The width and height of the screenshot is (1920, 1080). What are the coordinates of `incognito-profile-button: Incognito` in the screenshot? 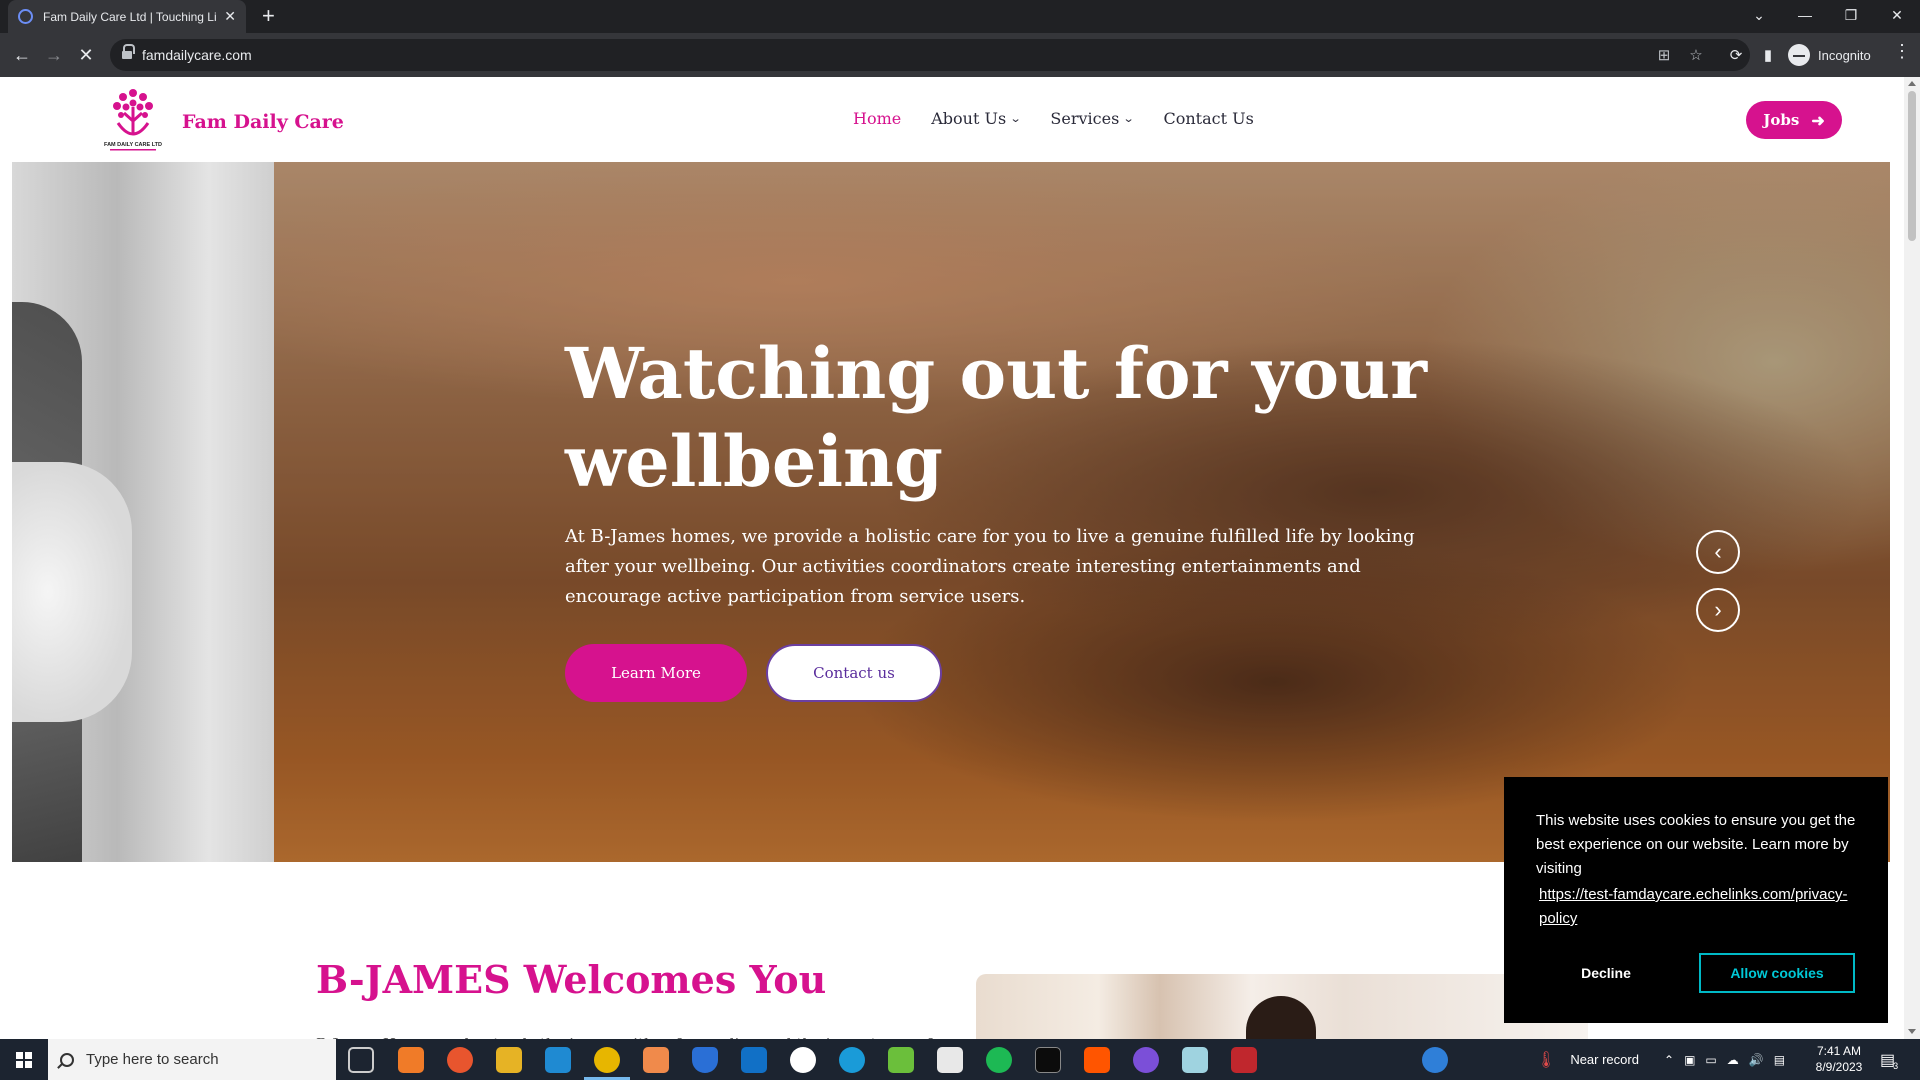 It's located at (1829, 55).